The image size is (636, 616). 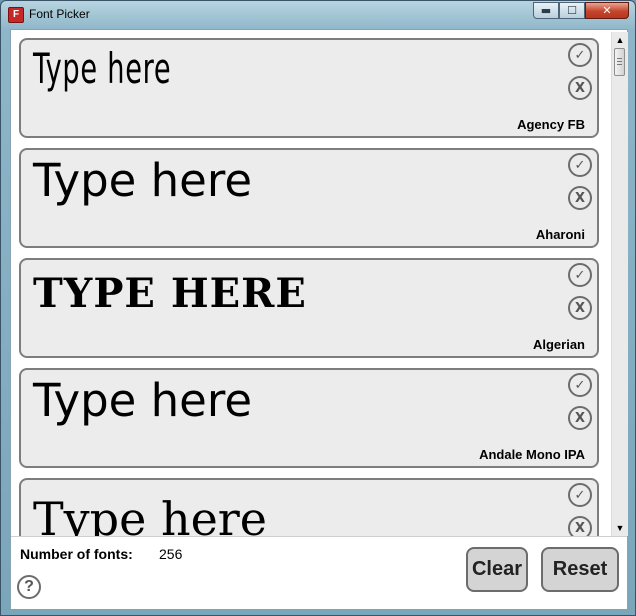 I want to click on font-count-label: Number of fonts:, so click(x=76, y=554).